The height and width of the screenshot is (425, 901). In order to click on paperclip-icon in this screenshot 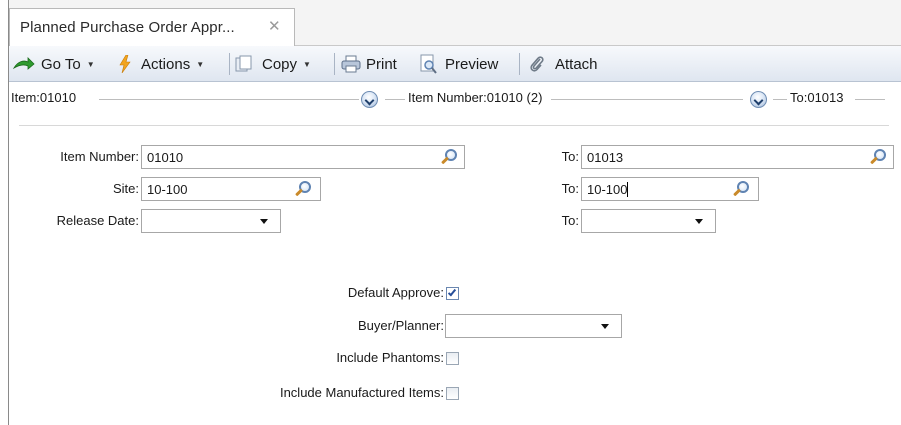, I will do `click(537, 64)`.